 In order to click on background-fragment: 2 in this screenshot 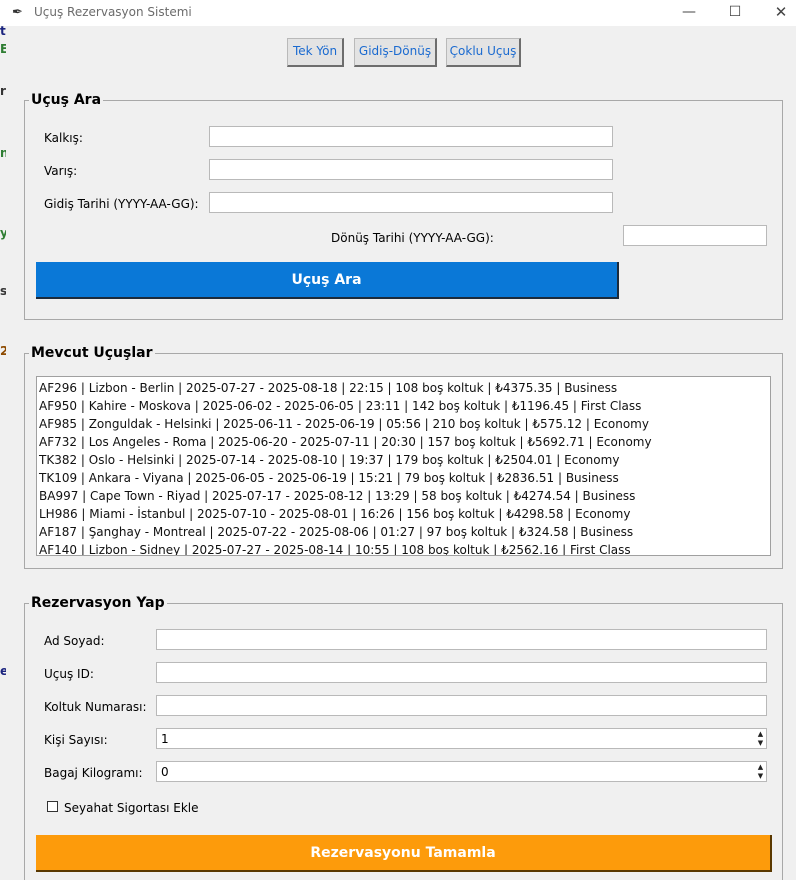, I will do `click(3, 351)`.